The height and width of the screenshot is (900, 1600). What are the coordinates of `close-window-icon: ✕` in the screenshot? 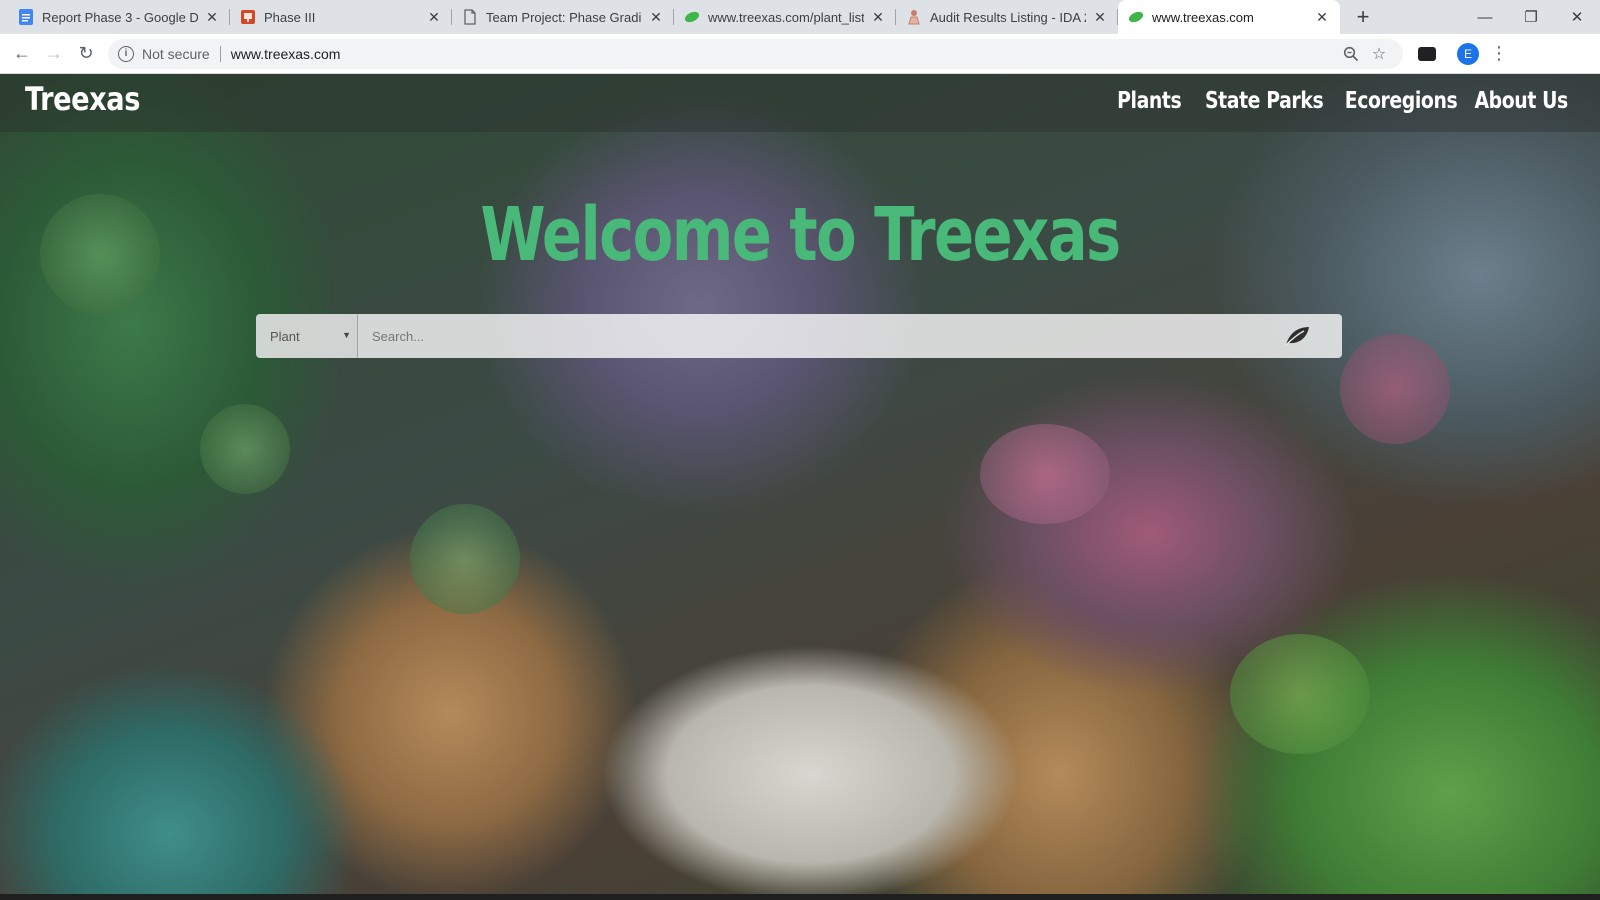 It's located at (1577, 17).